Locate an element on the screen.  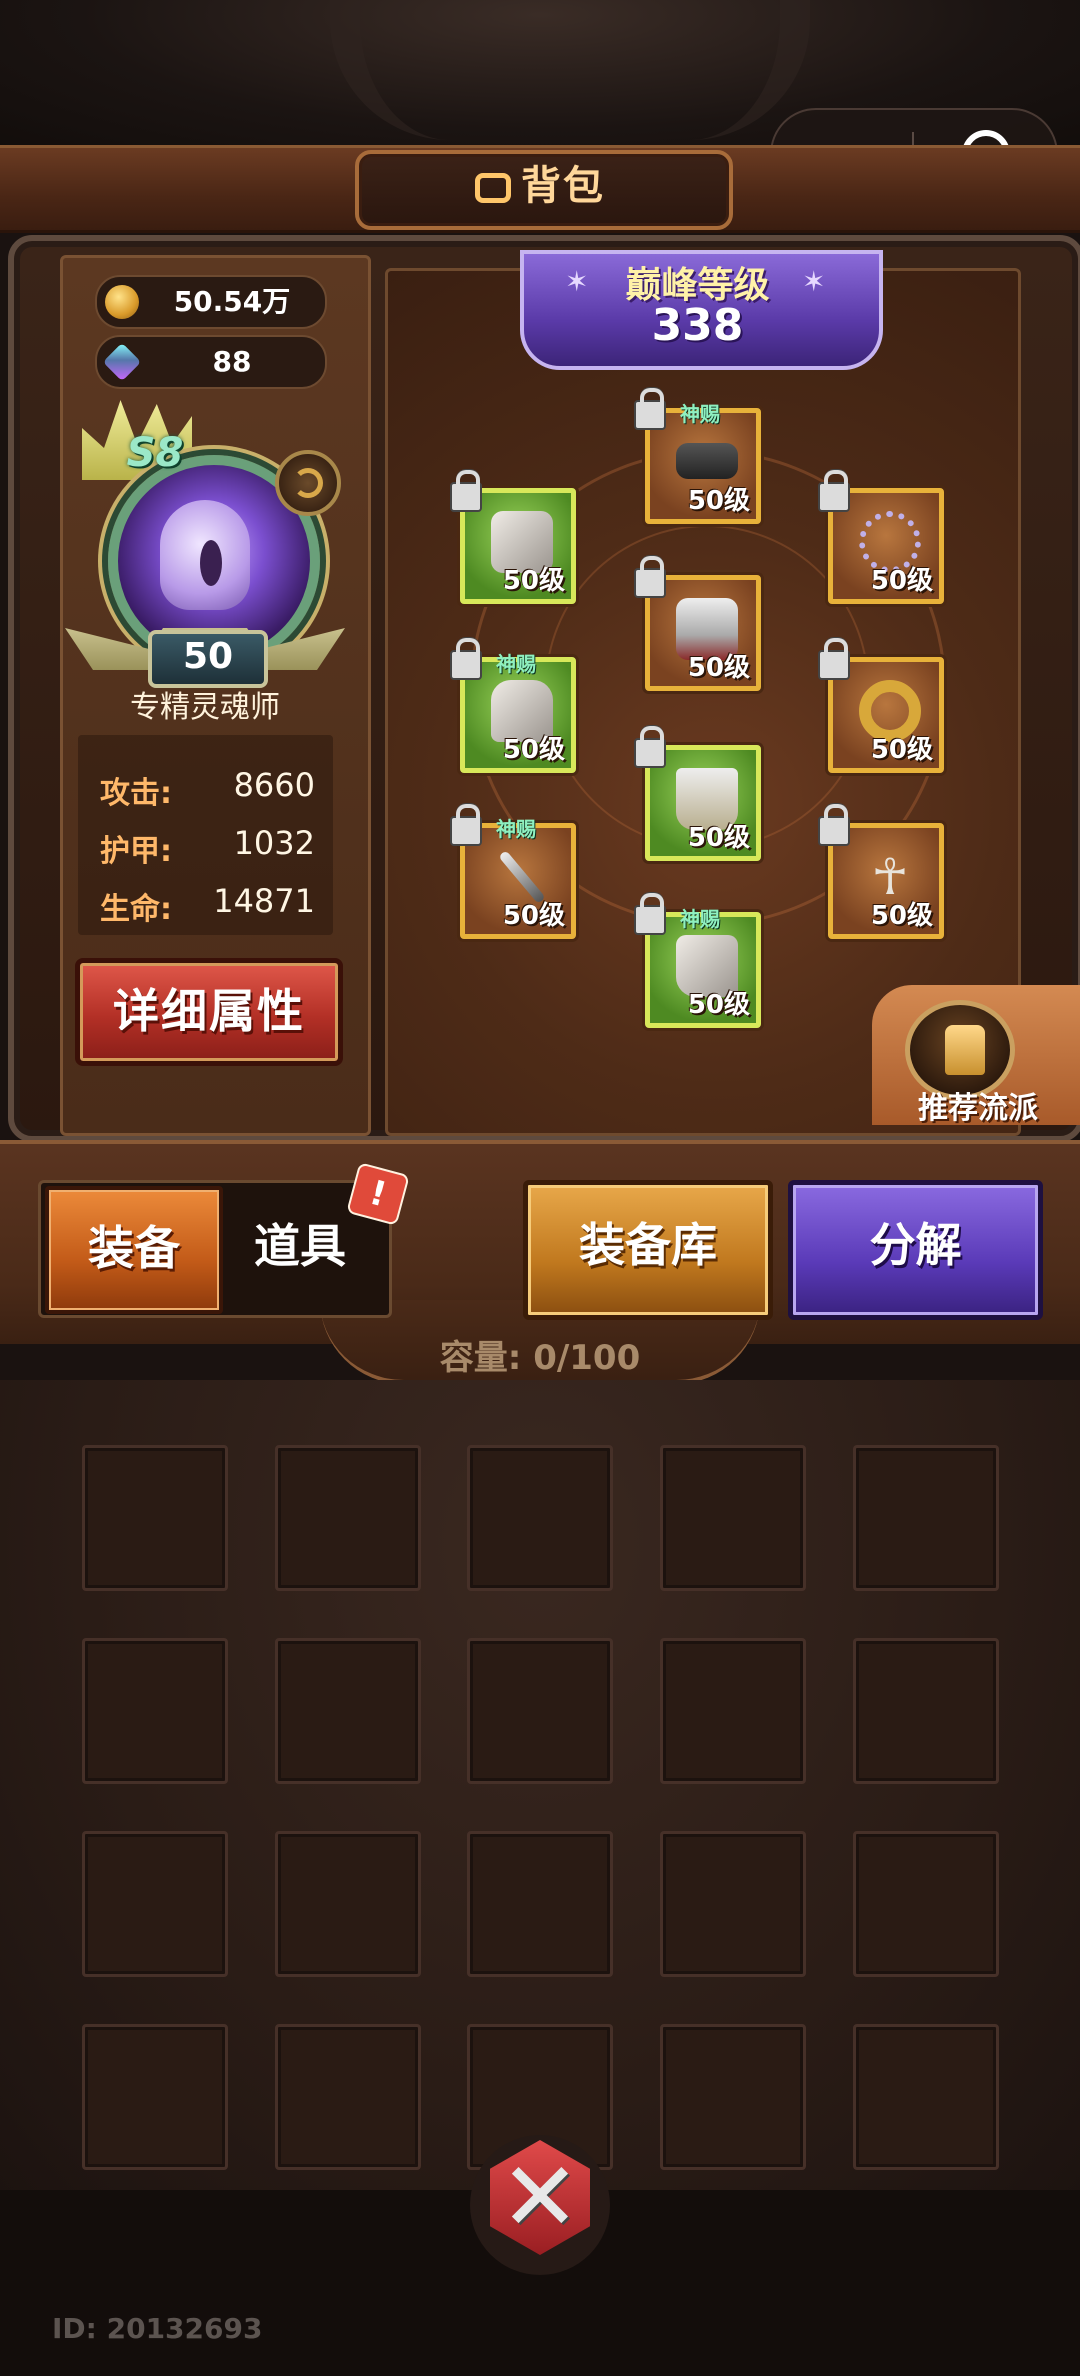
equipment-storage-button: 装备库 is located at coordinates (648, 1250).